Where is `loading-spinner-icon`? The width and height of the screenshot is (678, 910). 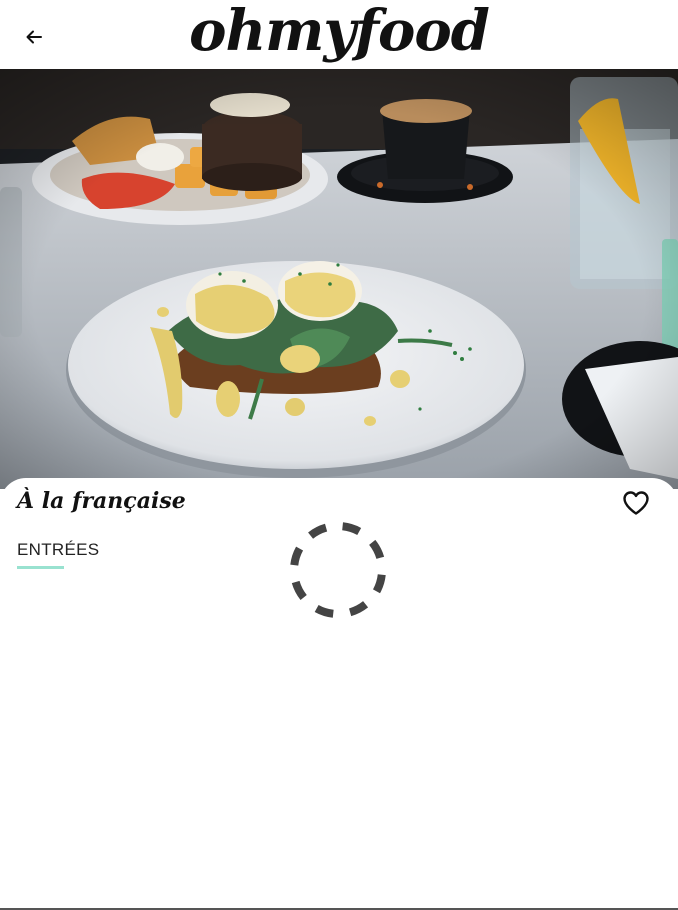 loading-spinner-icon is located at coordinates (338, 570).